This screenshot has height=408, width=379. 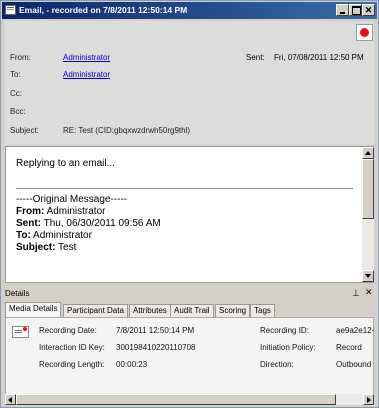 What do you see at coordinates (15, 74) in the screenshot?
I see `to-label: To:` at bounding box center [15, 74].